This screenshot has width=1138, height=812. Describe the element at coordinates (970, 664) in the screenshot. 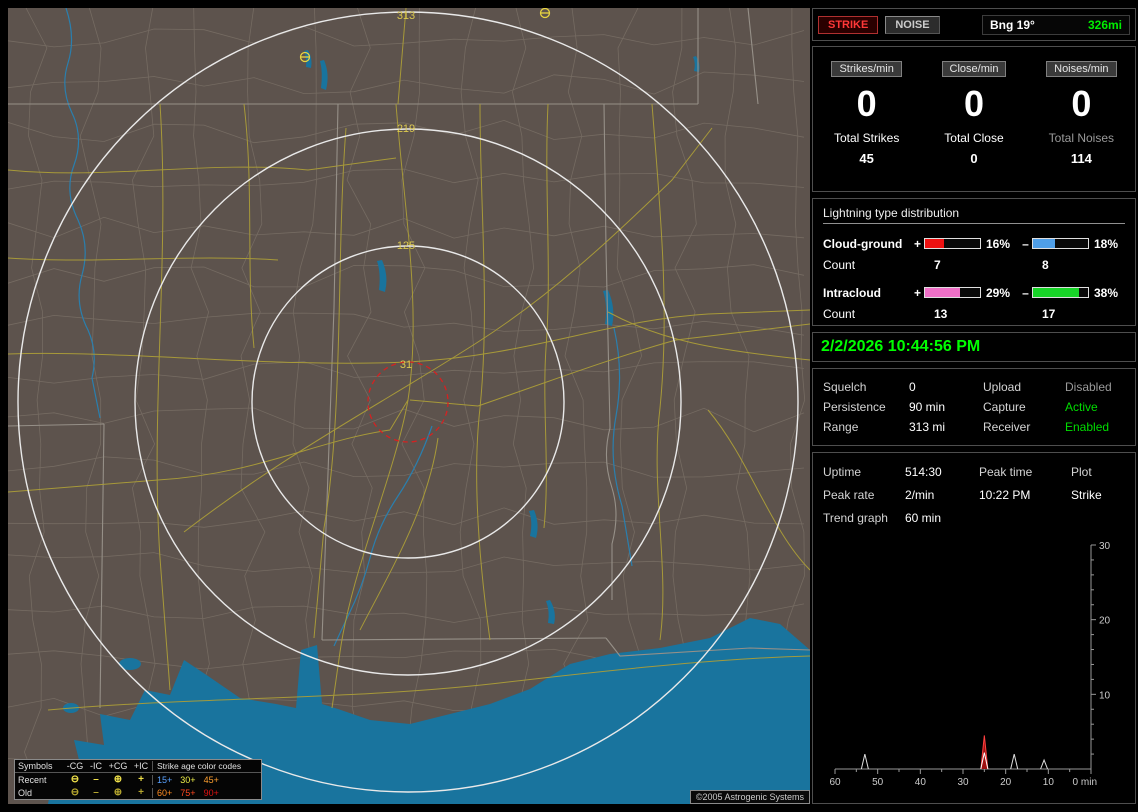

I see `trend-graph: 60 50 40 30 20 10 0 min 10 20 30` at that location.